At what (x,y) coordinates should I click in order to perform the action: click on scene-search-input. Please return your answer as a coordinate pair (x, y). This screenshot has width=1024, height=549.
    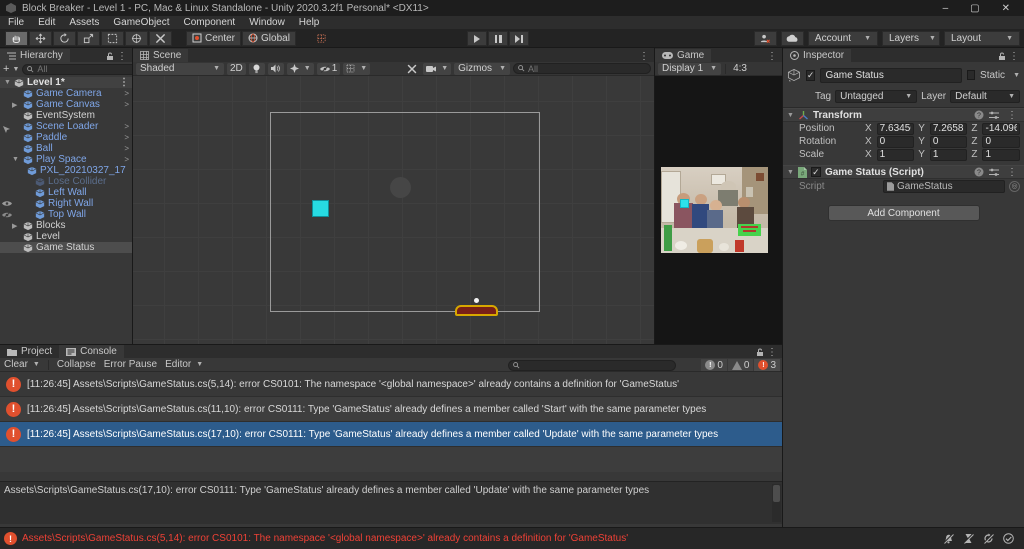
    Looking at the image, I should click on (587, 68).